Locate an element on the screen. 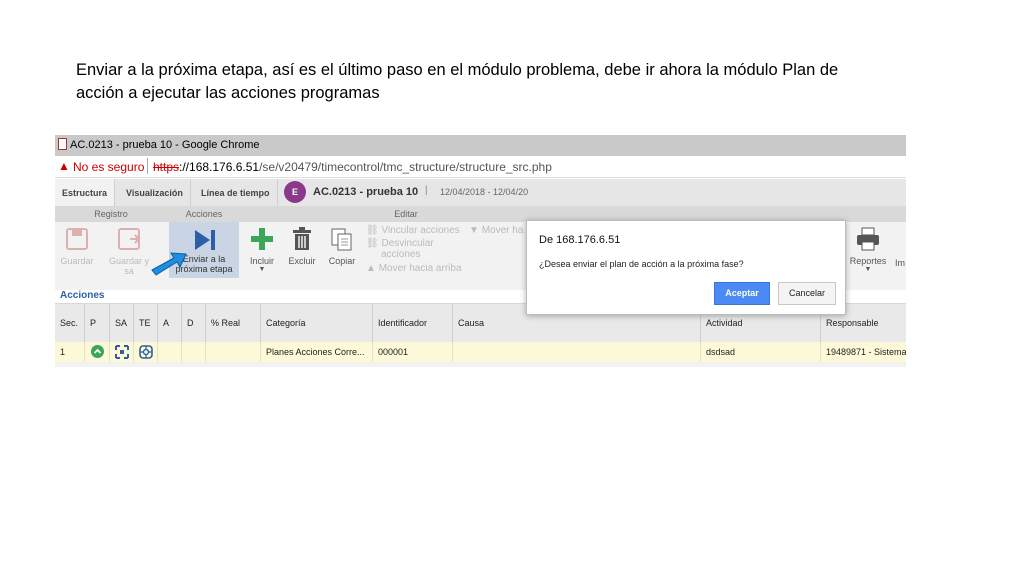  tab-linea-de-tiempo: Línea de tiempo is located at coordinates (236, 192).